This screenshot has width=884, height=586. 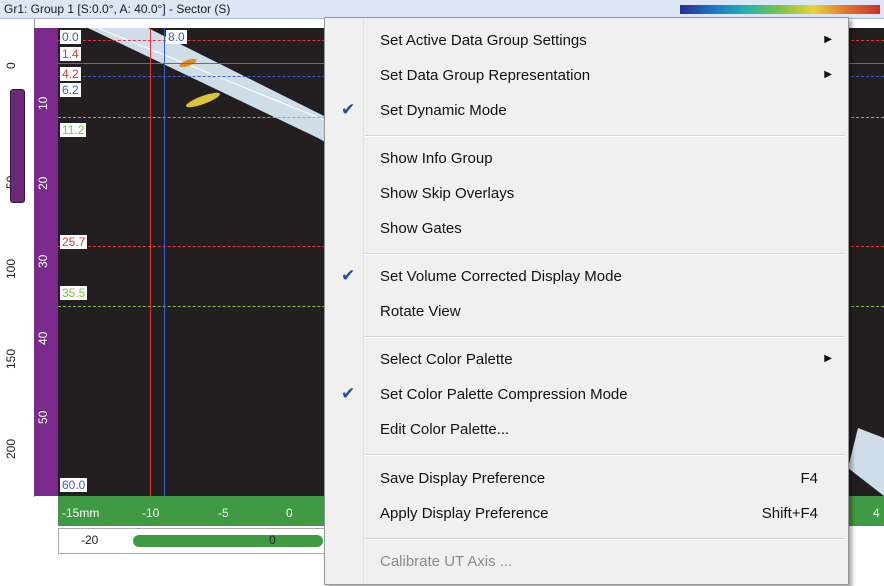 I want to click on gate-tag: 0.0, so click(x=70, y=37).